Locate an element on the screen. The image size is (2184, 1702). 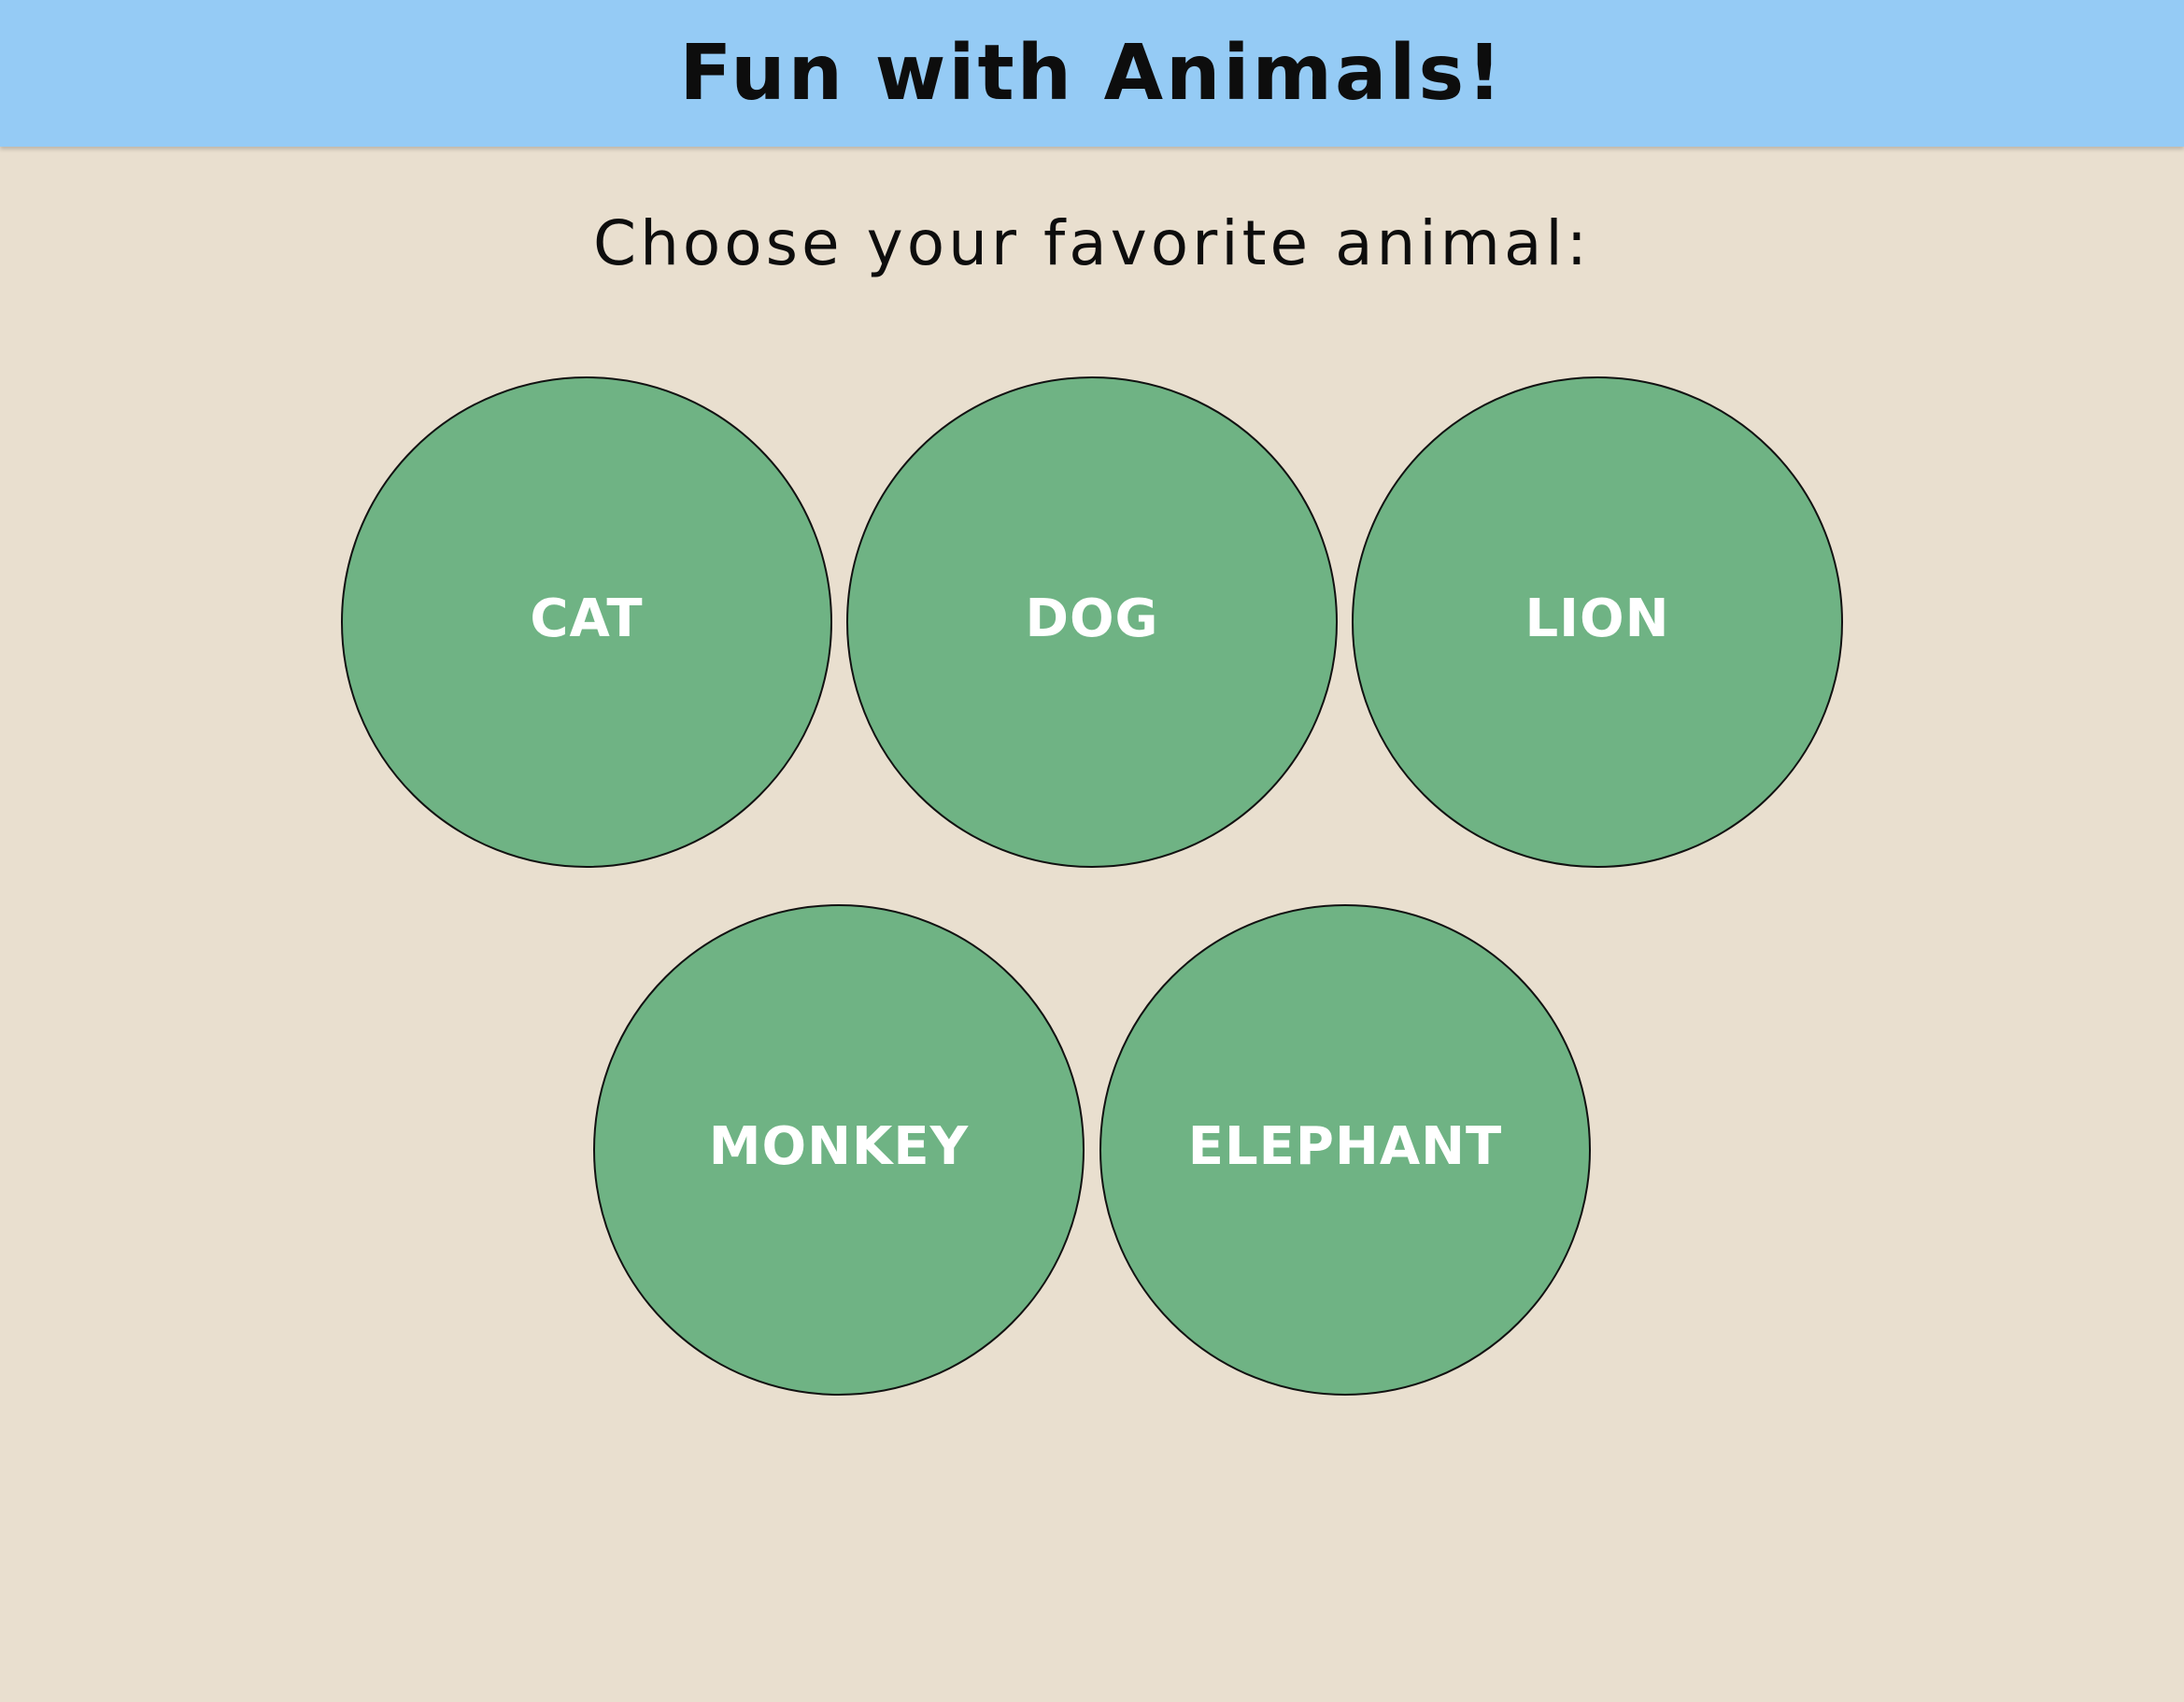
page-title: Fun with Animals! is located at coordinates (1092, 73).